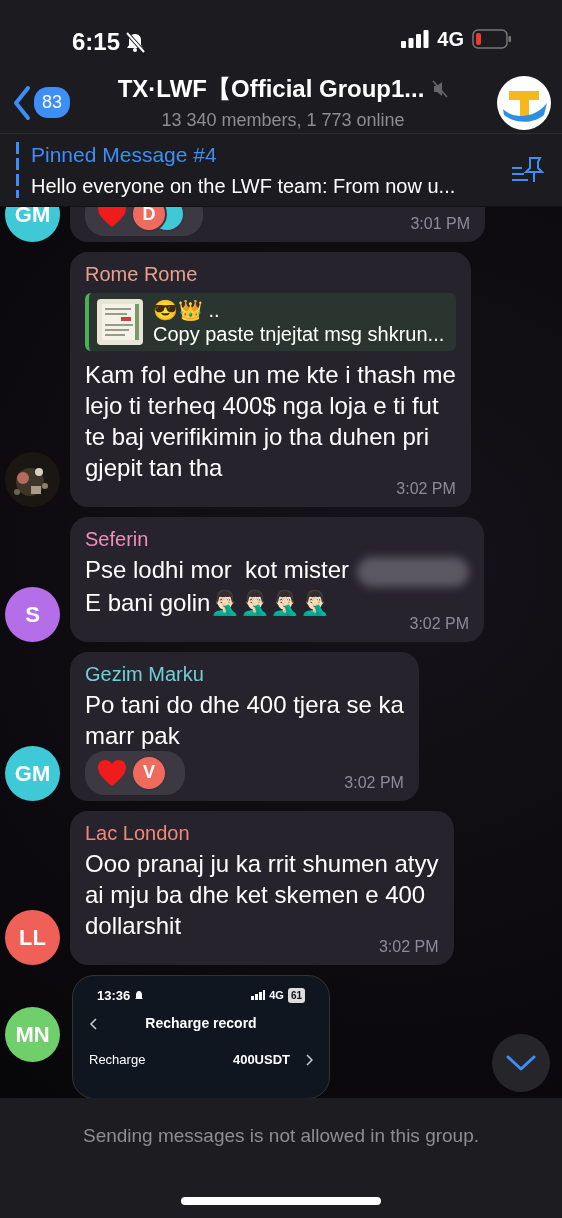 Image resolution: width=562 pixels, height=1218 pixels. Describe the element at coordinates (52, 102) in the screenshot. I see `unread-count-badge: 83` at that location.